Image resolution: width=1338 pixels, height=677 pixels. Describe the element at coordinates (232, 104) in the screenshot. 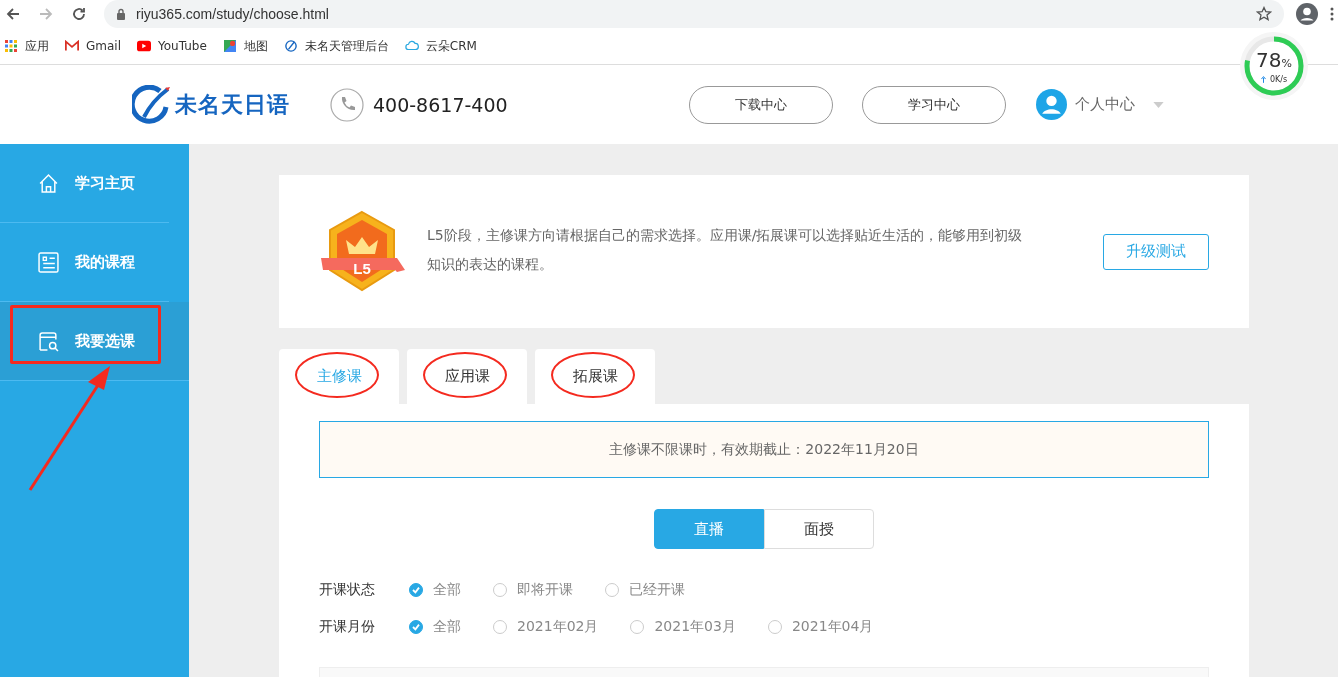

I see `logo-text: 未名天日语` at that location.